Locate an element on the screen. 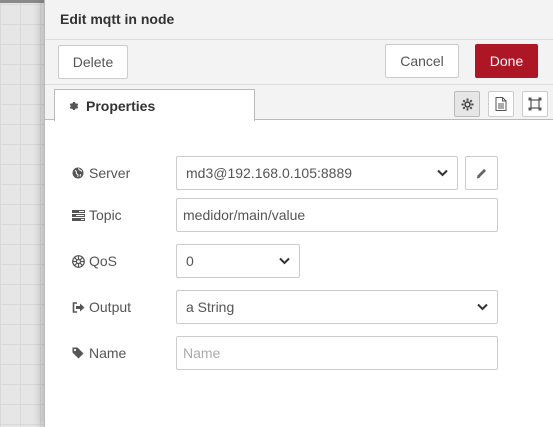  output-row: Output a String is located at coordinates (299, 307).